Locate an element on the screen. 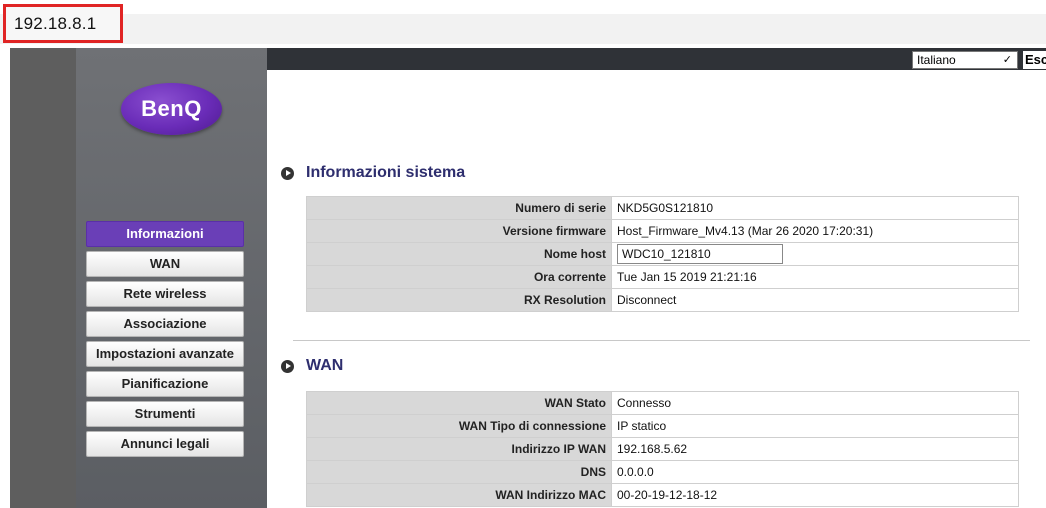 The image size is (1046, 508). language-select: Italiano ✓ is located at coordinates (965, 60).